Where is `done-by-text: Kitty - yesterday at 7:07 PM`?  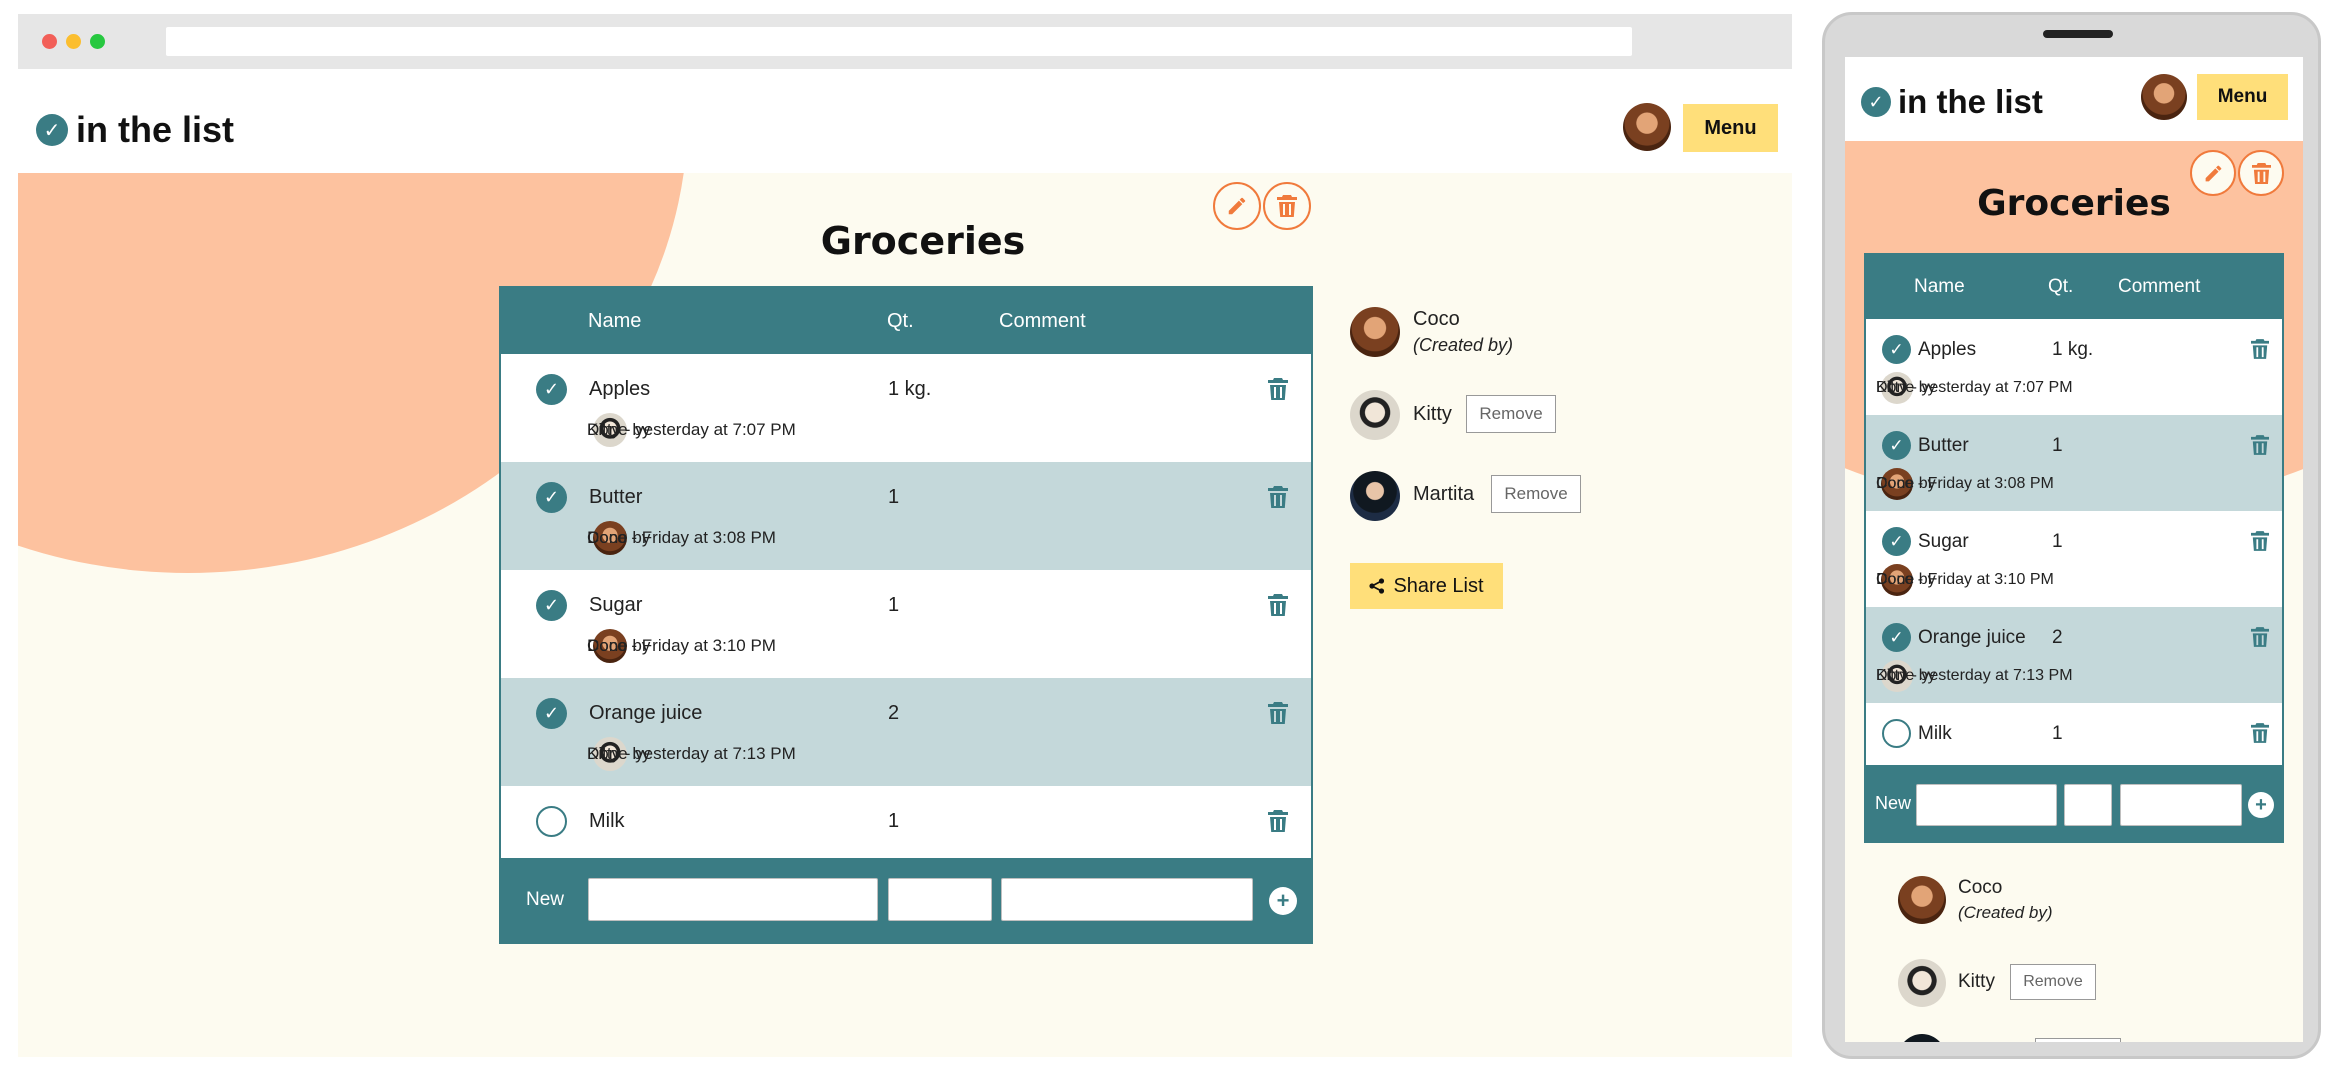 done-by-text: Kitty - yesterday at 7:07 PM is located at coordinates (1974, 387).